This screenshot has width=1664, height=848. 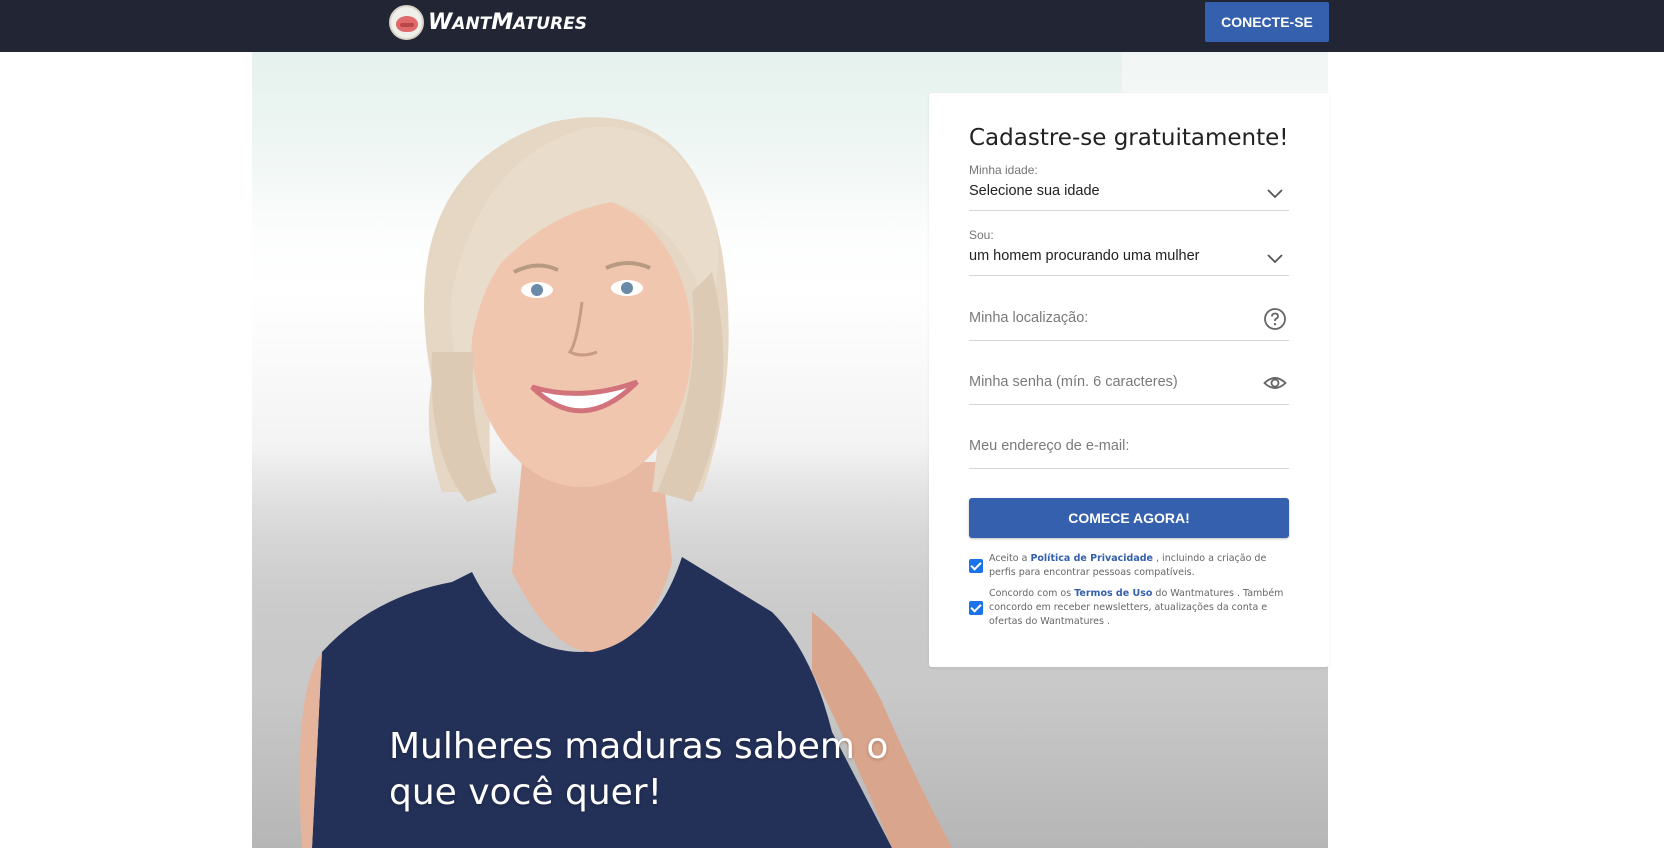 I want to click on site-logo: WANTMATURES, so click(x=488, y=22).